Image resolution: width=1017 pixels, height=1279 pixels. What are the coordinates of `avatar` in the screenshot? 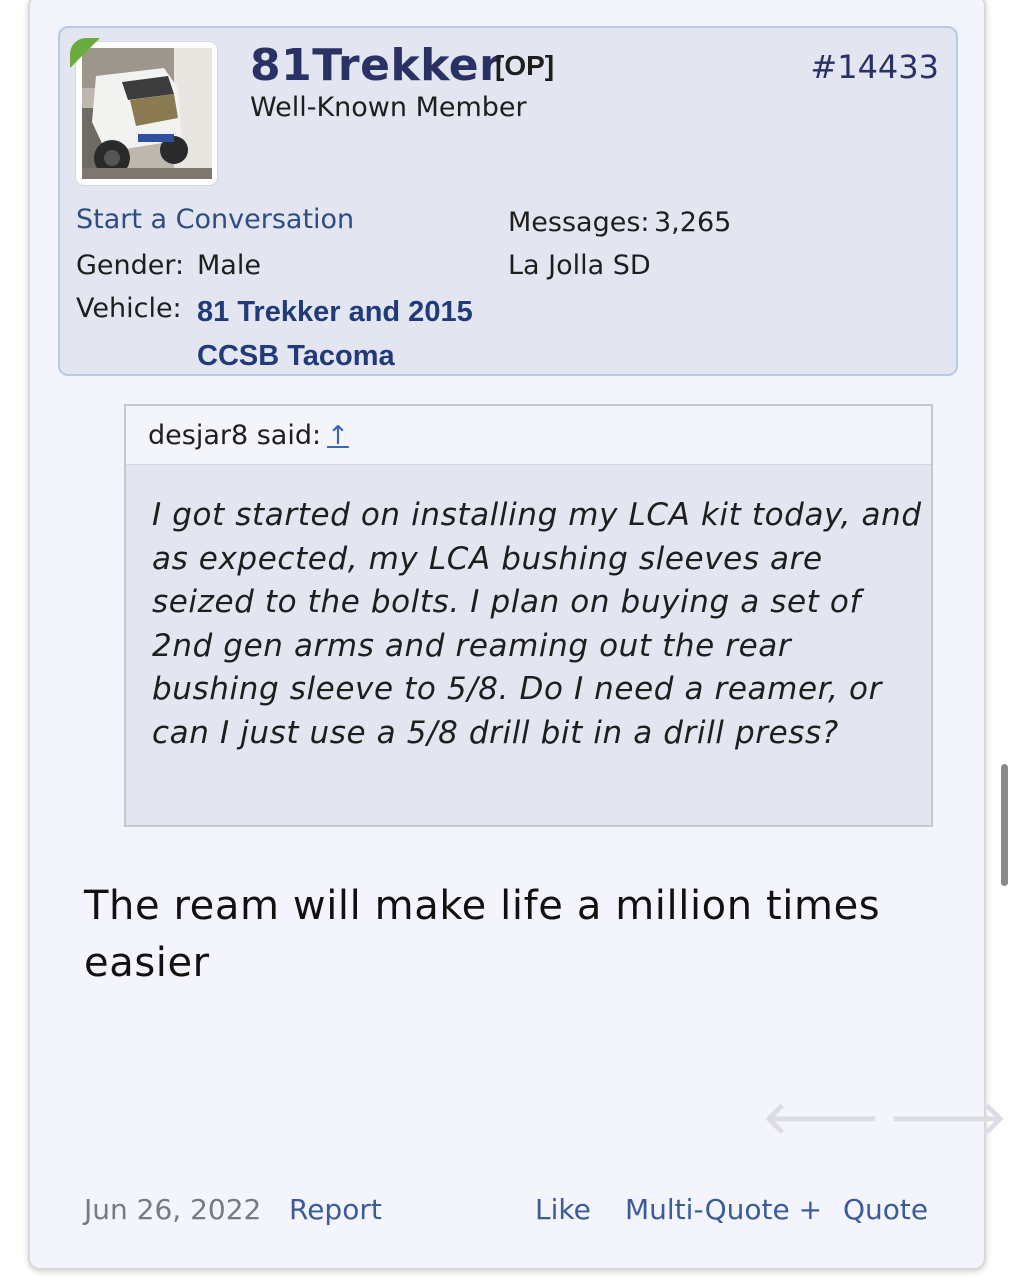 It's located at (147, 113).